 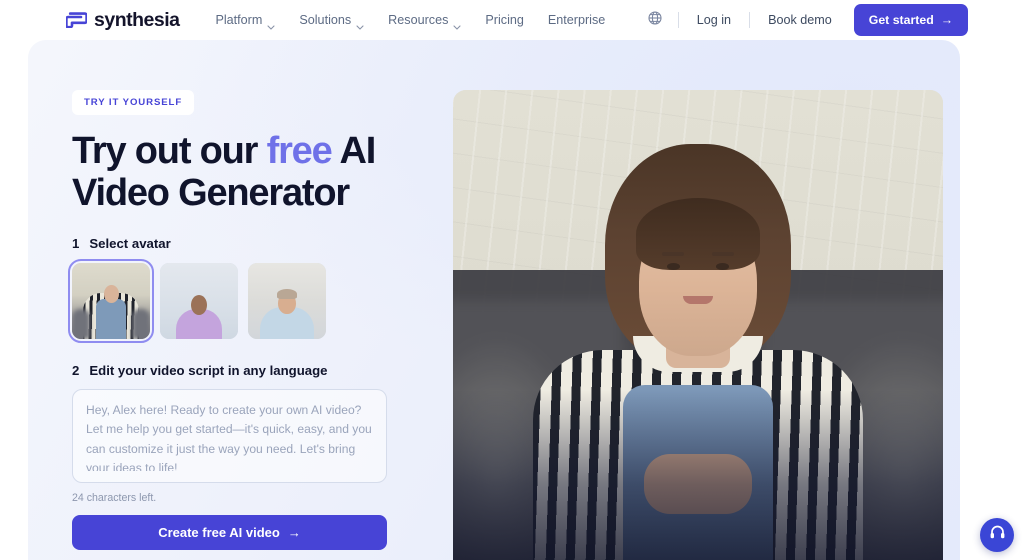 I want to click on step-1-heading: 1 Select avatar, so click(x=237, y=243).